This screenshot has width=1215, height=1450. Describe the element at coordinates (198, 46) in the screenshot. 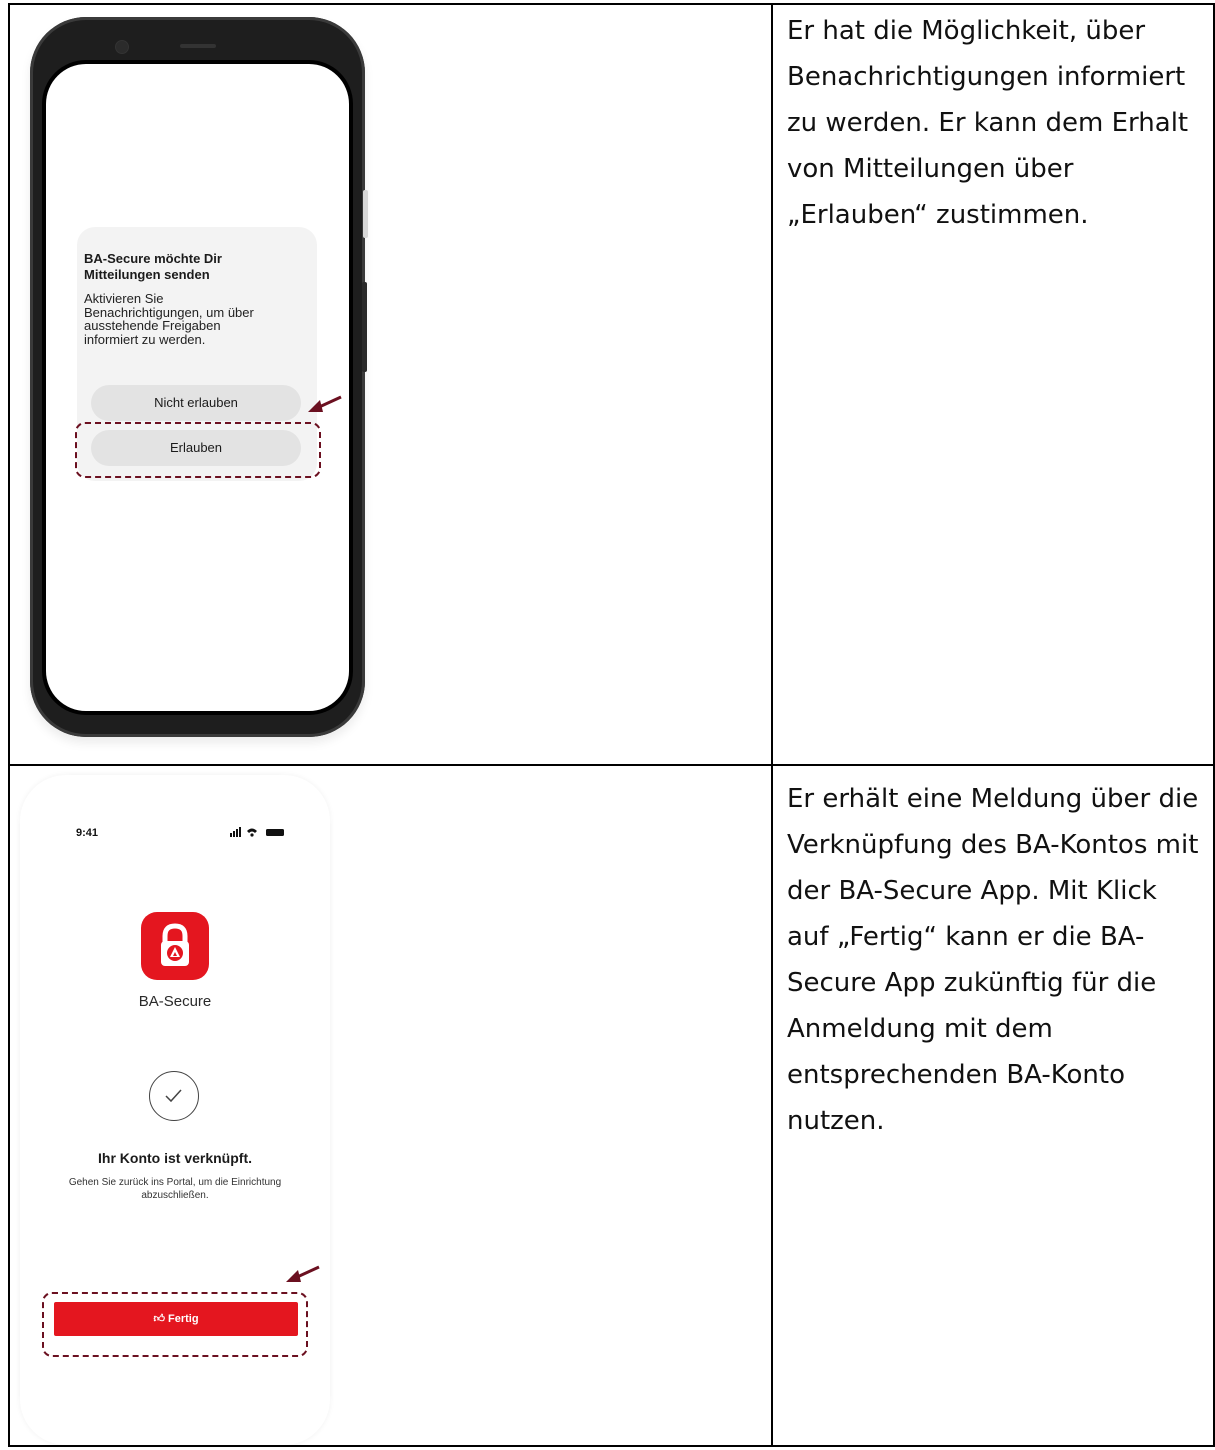

I see `earpiece-speaker` at that location.